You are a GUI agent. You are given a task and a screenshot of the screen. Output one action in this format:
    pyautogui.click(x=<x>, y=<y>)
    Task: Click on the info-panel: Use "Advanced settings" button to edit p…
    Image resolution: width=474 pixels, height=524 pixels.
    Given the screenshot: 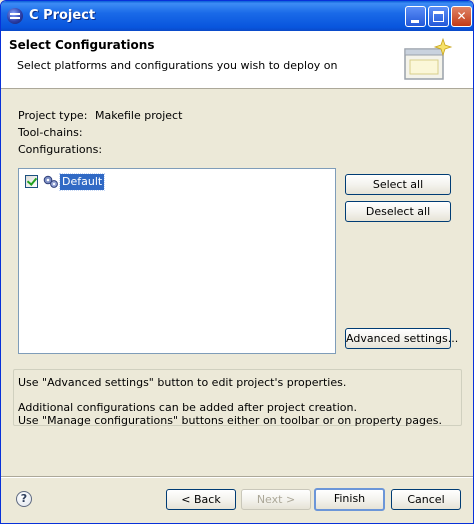 What is the action you would take?
    pyautogui.click(x=237, y=398)
    